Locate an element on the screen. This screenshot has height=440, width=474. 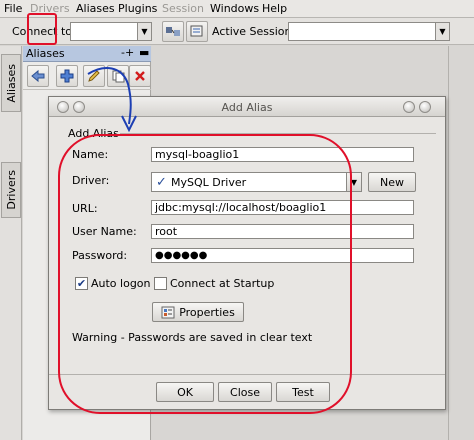
copy-icon is located at coordinates (118, 76).